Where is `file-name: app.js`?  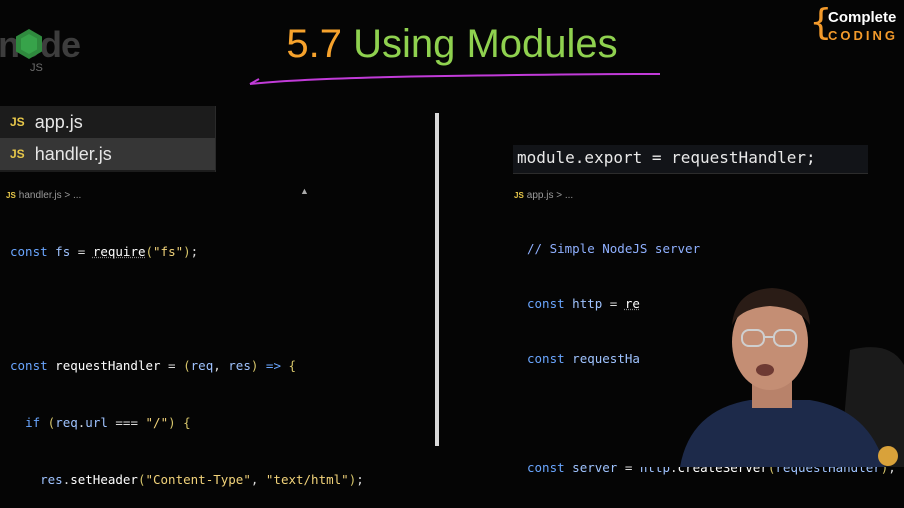
file-name: app.js is located at coordinates (58, 121).